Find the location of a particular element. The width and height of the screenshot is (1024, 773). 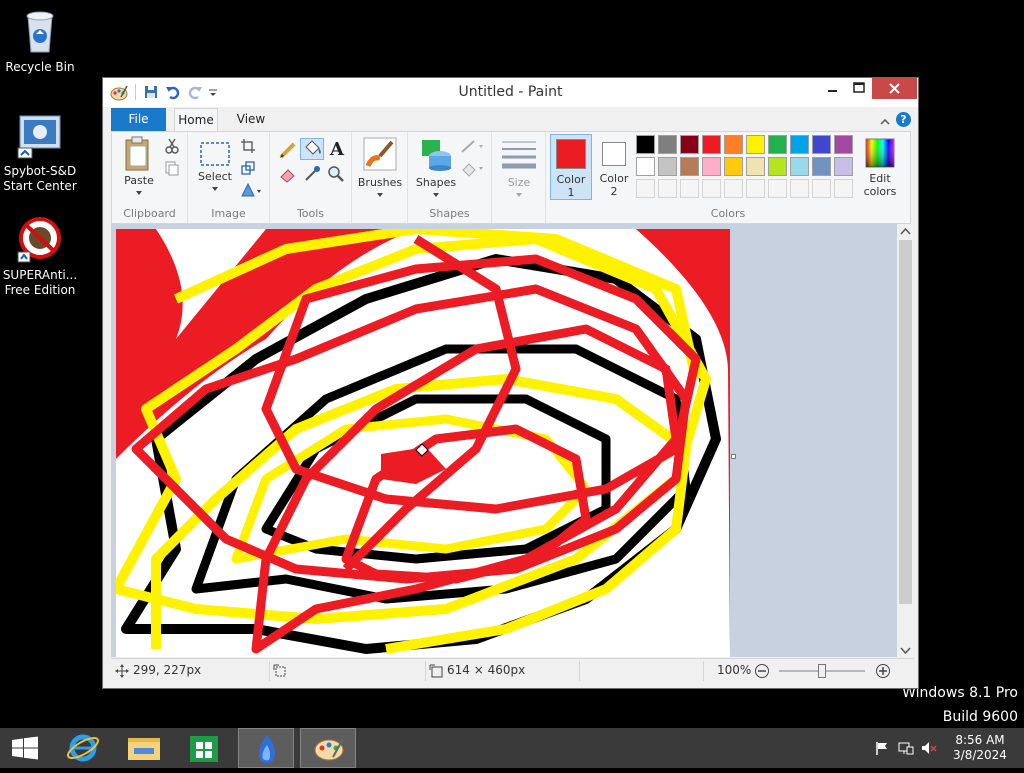

taskbar-internet-explorer is located at coordinates (84, 748).